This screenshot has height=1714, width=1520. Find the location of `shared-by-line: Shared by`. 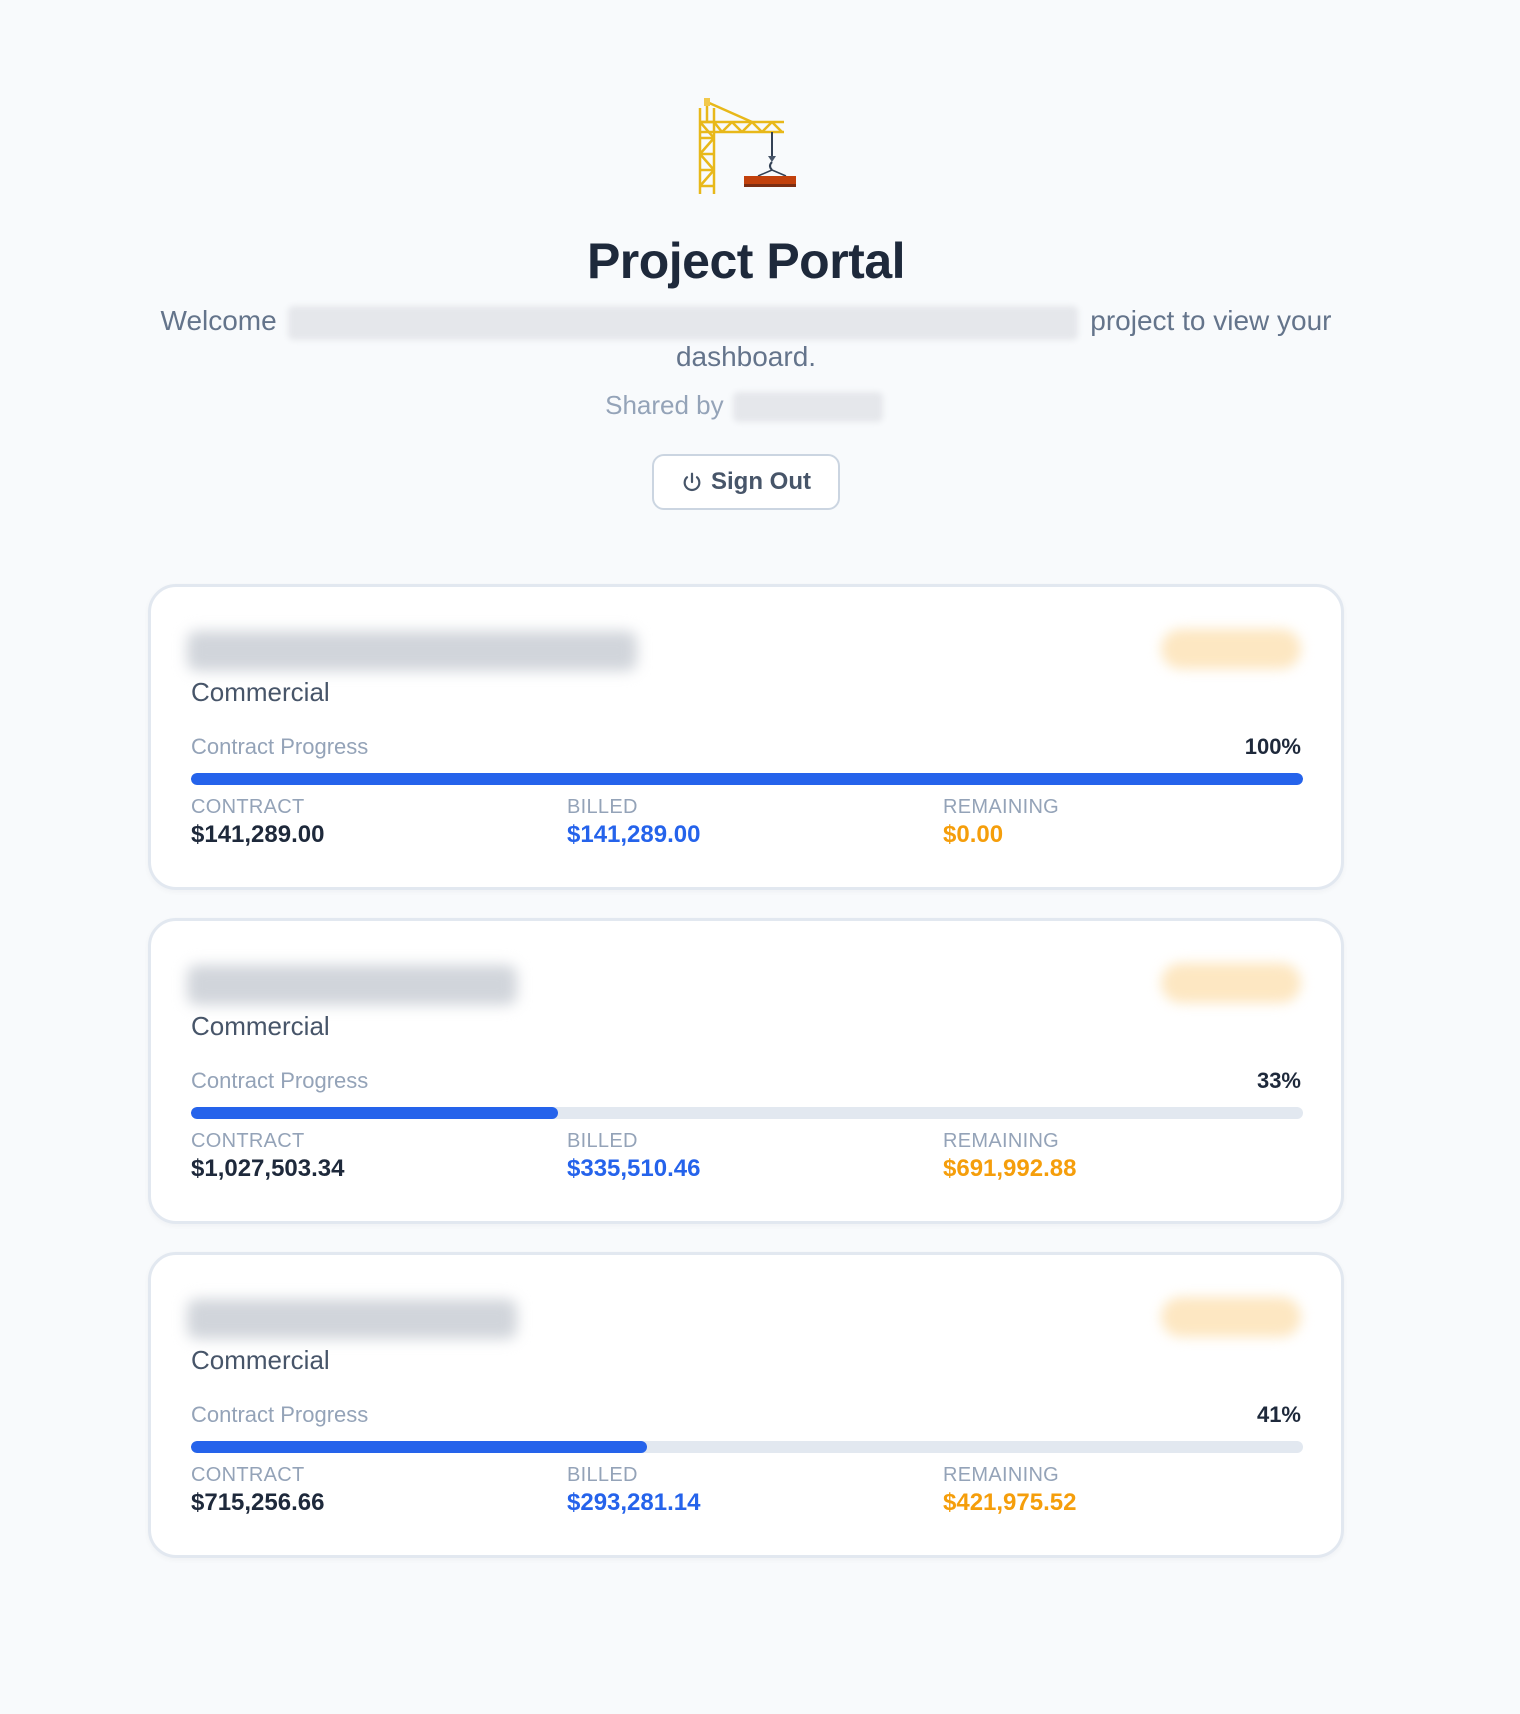

shared-by-line: Shared by is located at coordinates (746, 406).